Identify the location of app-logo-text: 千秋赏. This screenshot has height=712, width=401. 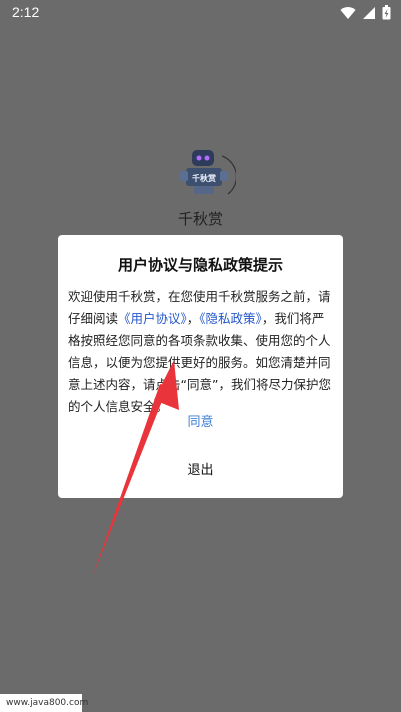
(204, 178).